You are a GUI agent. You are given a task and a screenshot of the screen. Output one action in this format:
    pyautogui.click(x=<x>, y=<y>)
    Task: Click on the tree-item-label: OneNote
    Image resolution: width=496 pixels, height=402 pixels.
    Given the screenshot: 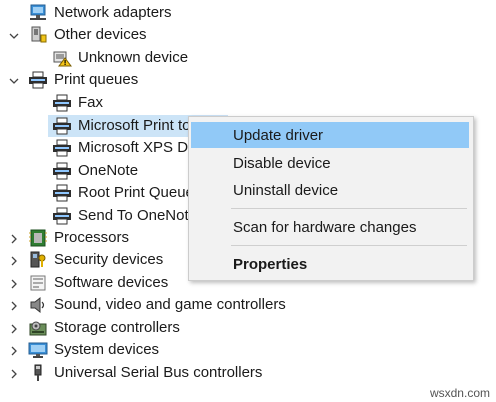 What is the action you would take?
    pyautogui.click(x=108, y=170)
    